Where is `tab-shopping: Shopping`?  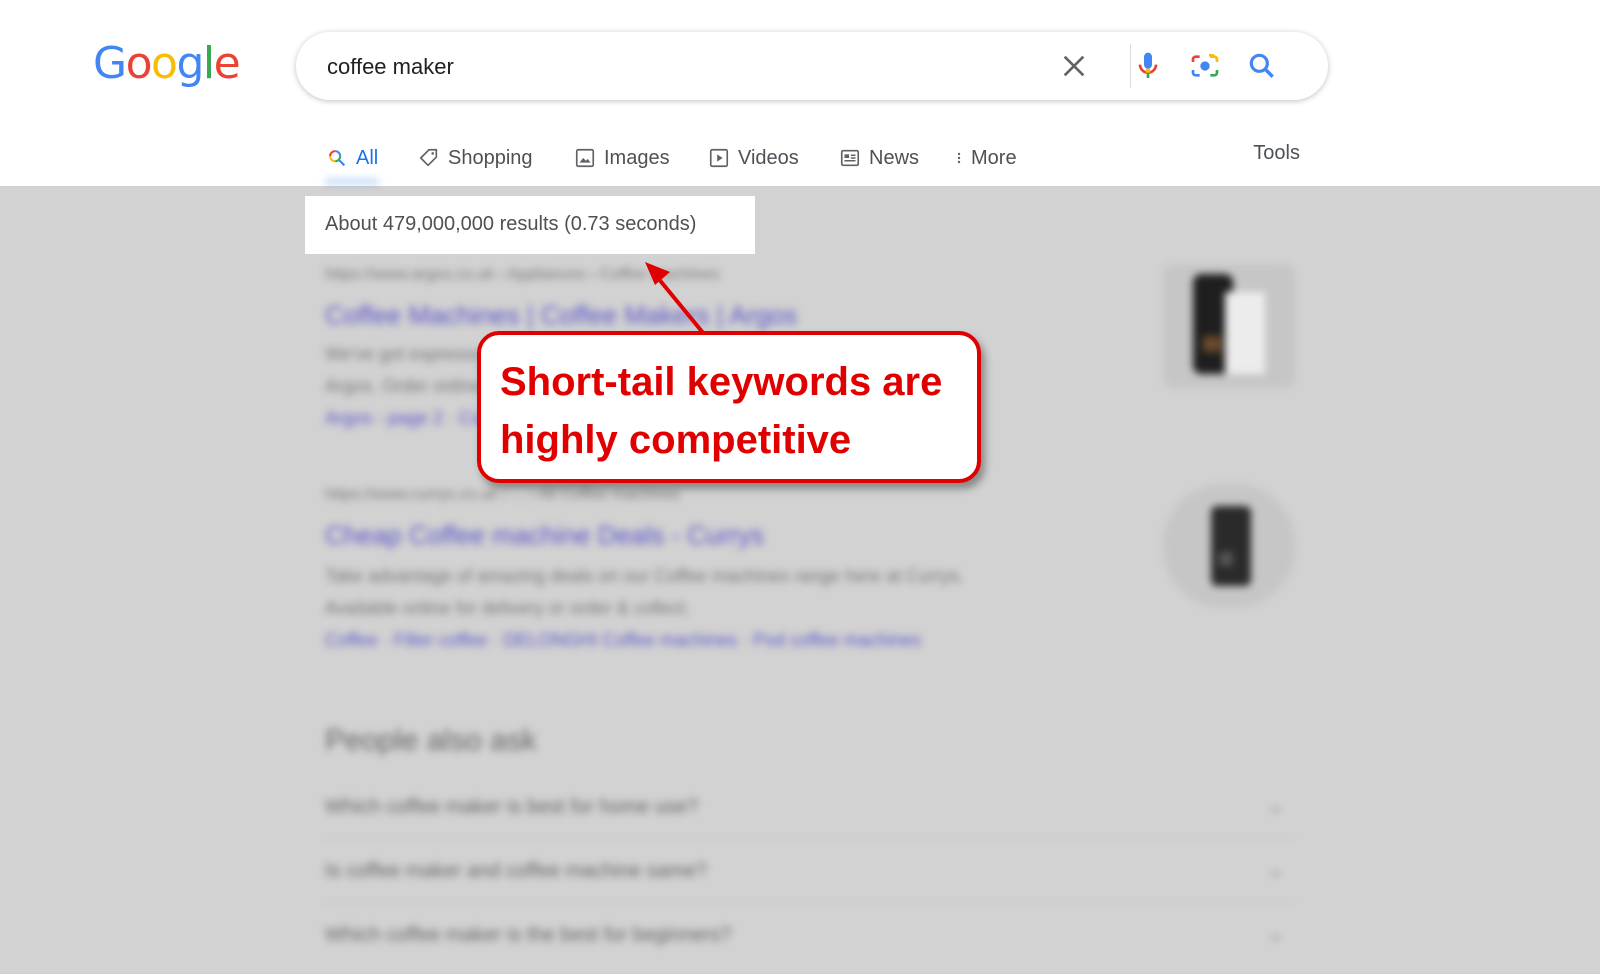
tab-shopping: Shopping is located at coordinates (475, 158).